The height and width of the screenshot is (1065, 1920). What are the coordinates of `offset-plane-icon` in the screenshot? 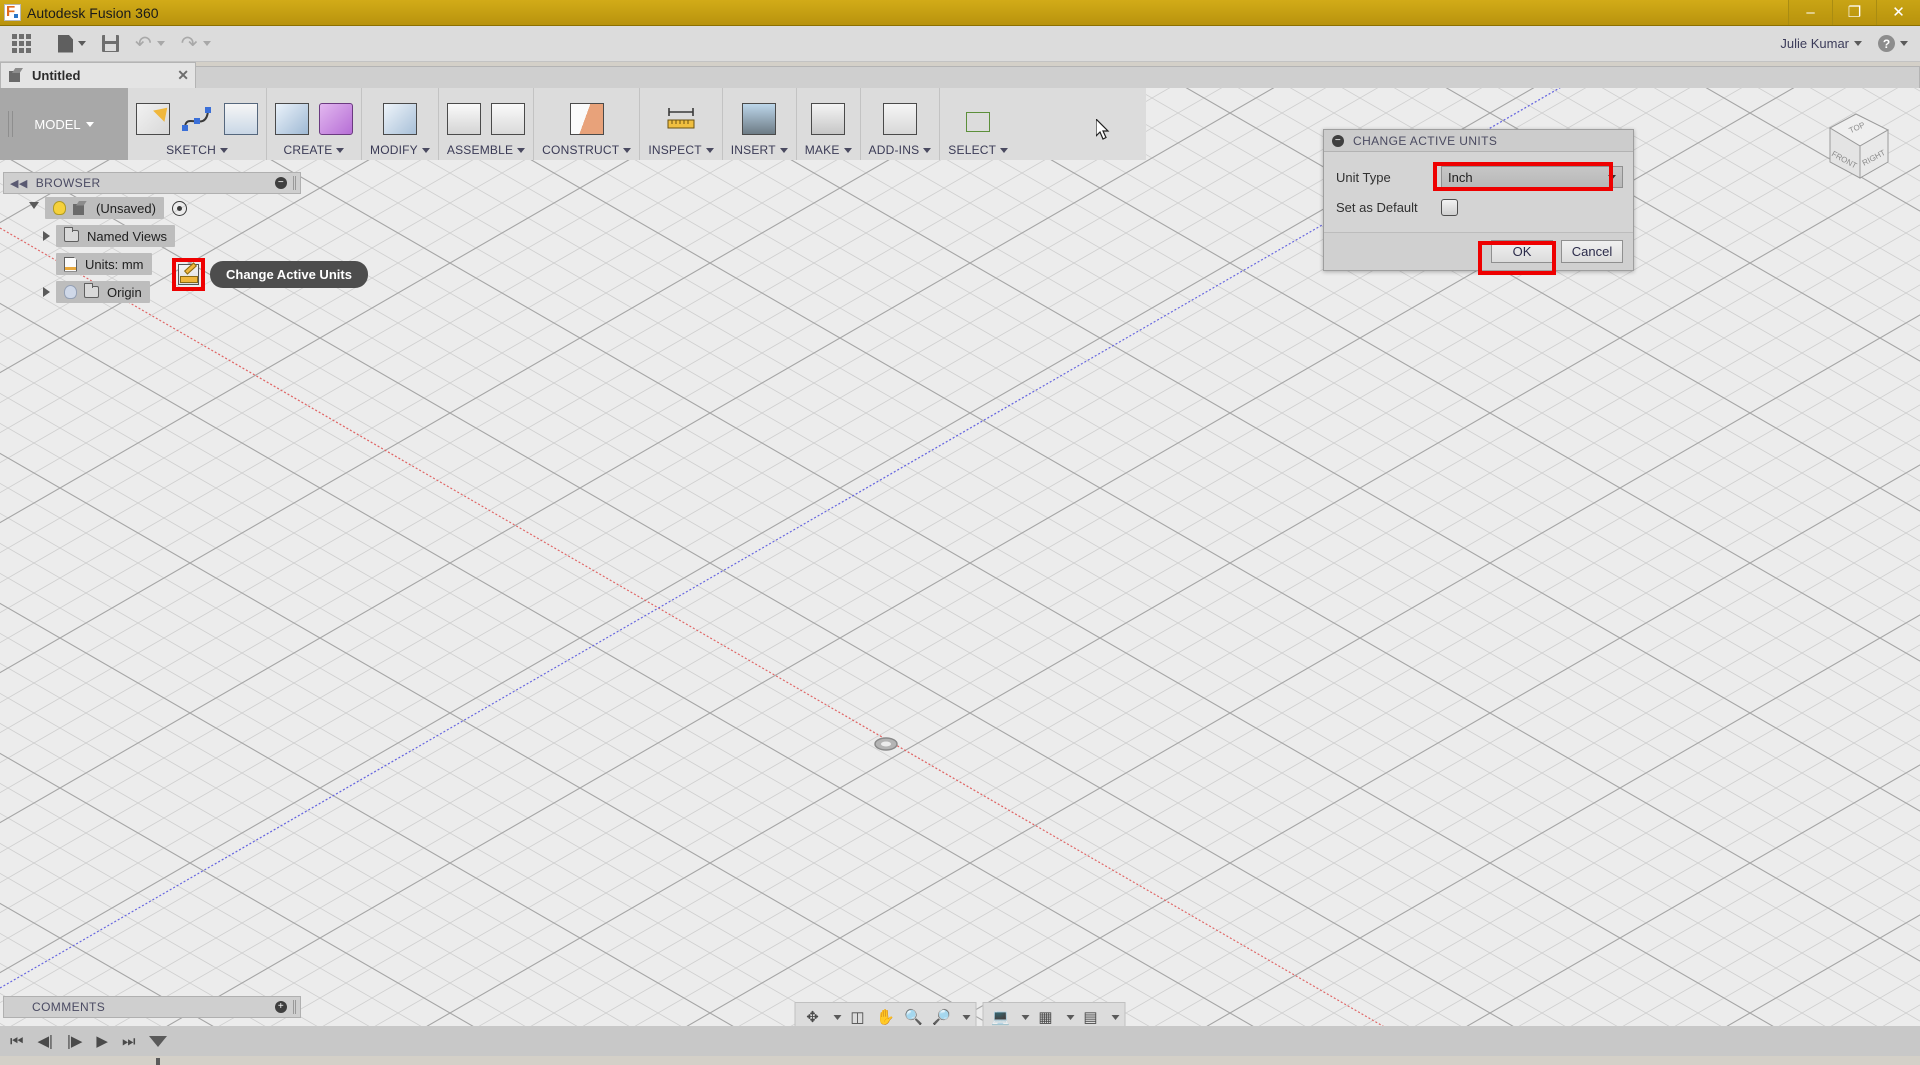 It's located at (587, 119).